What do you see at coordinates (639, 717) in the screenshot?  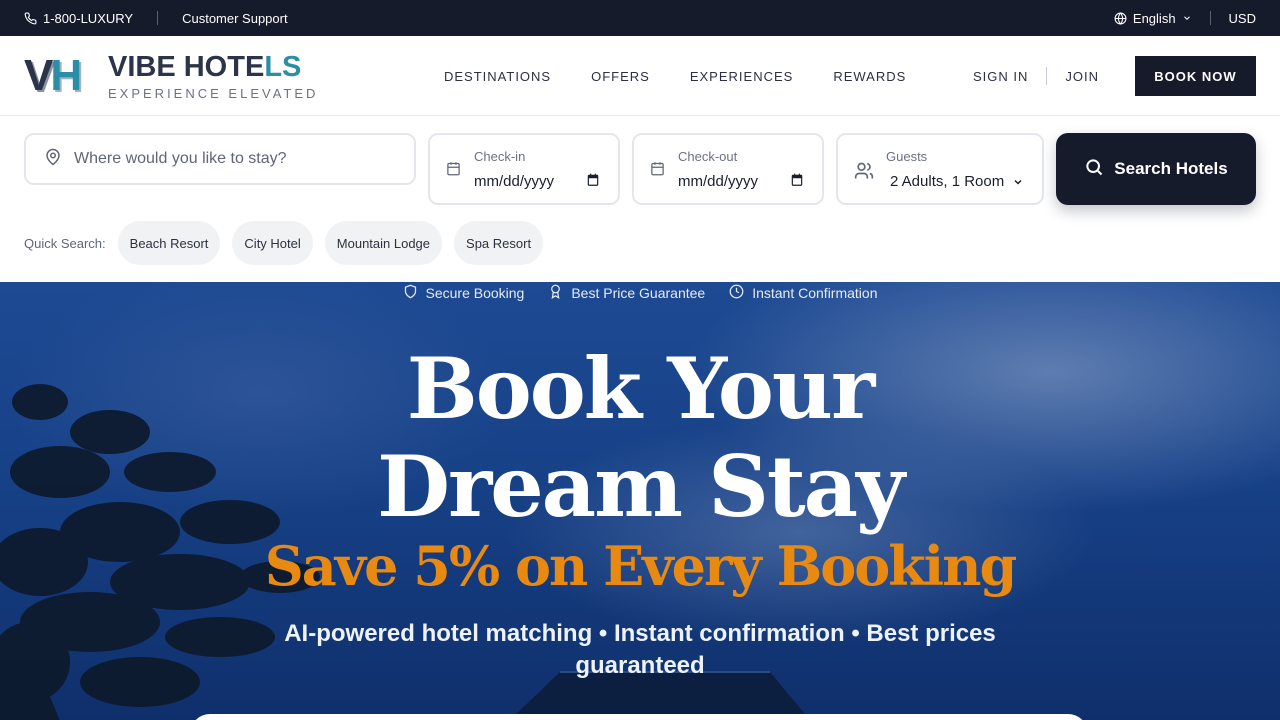 I see `hero-card-top` at bounding box center [639, 717].